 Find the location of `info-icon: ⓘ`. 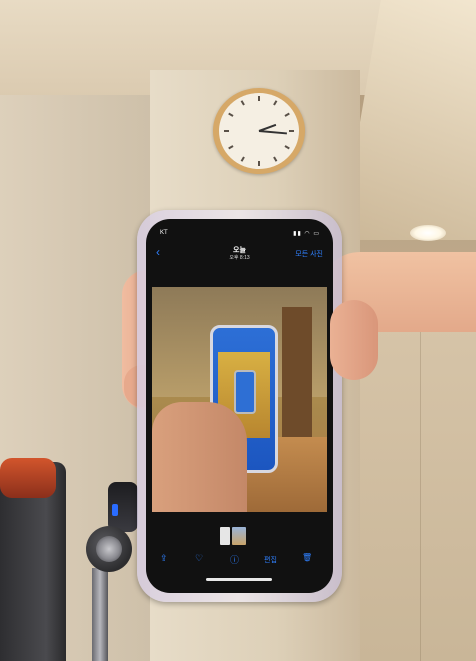

info-icon: ⓘ is located at coordinates (234, 559).